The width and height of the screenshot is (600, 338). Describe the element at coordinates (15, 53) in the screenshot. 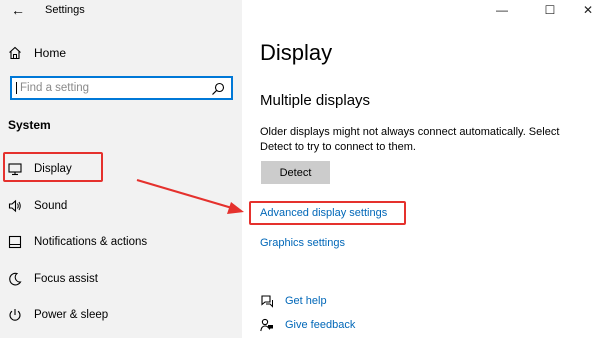

I see `home-icon` at that location.